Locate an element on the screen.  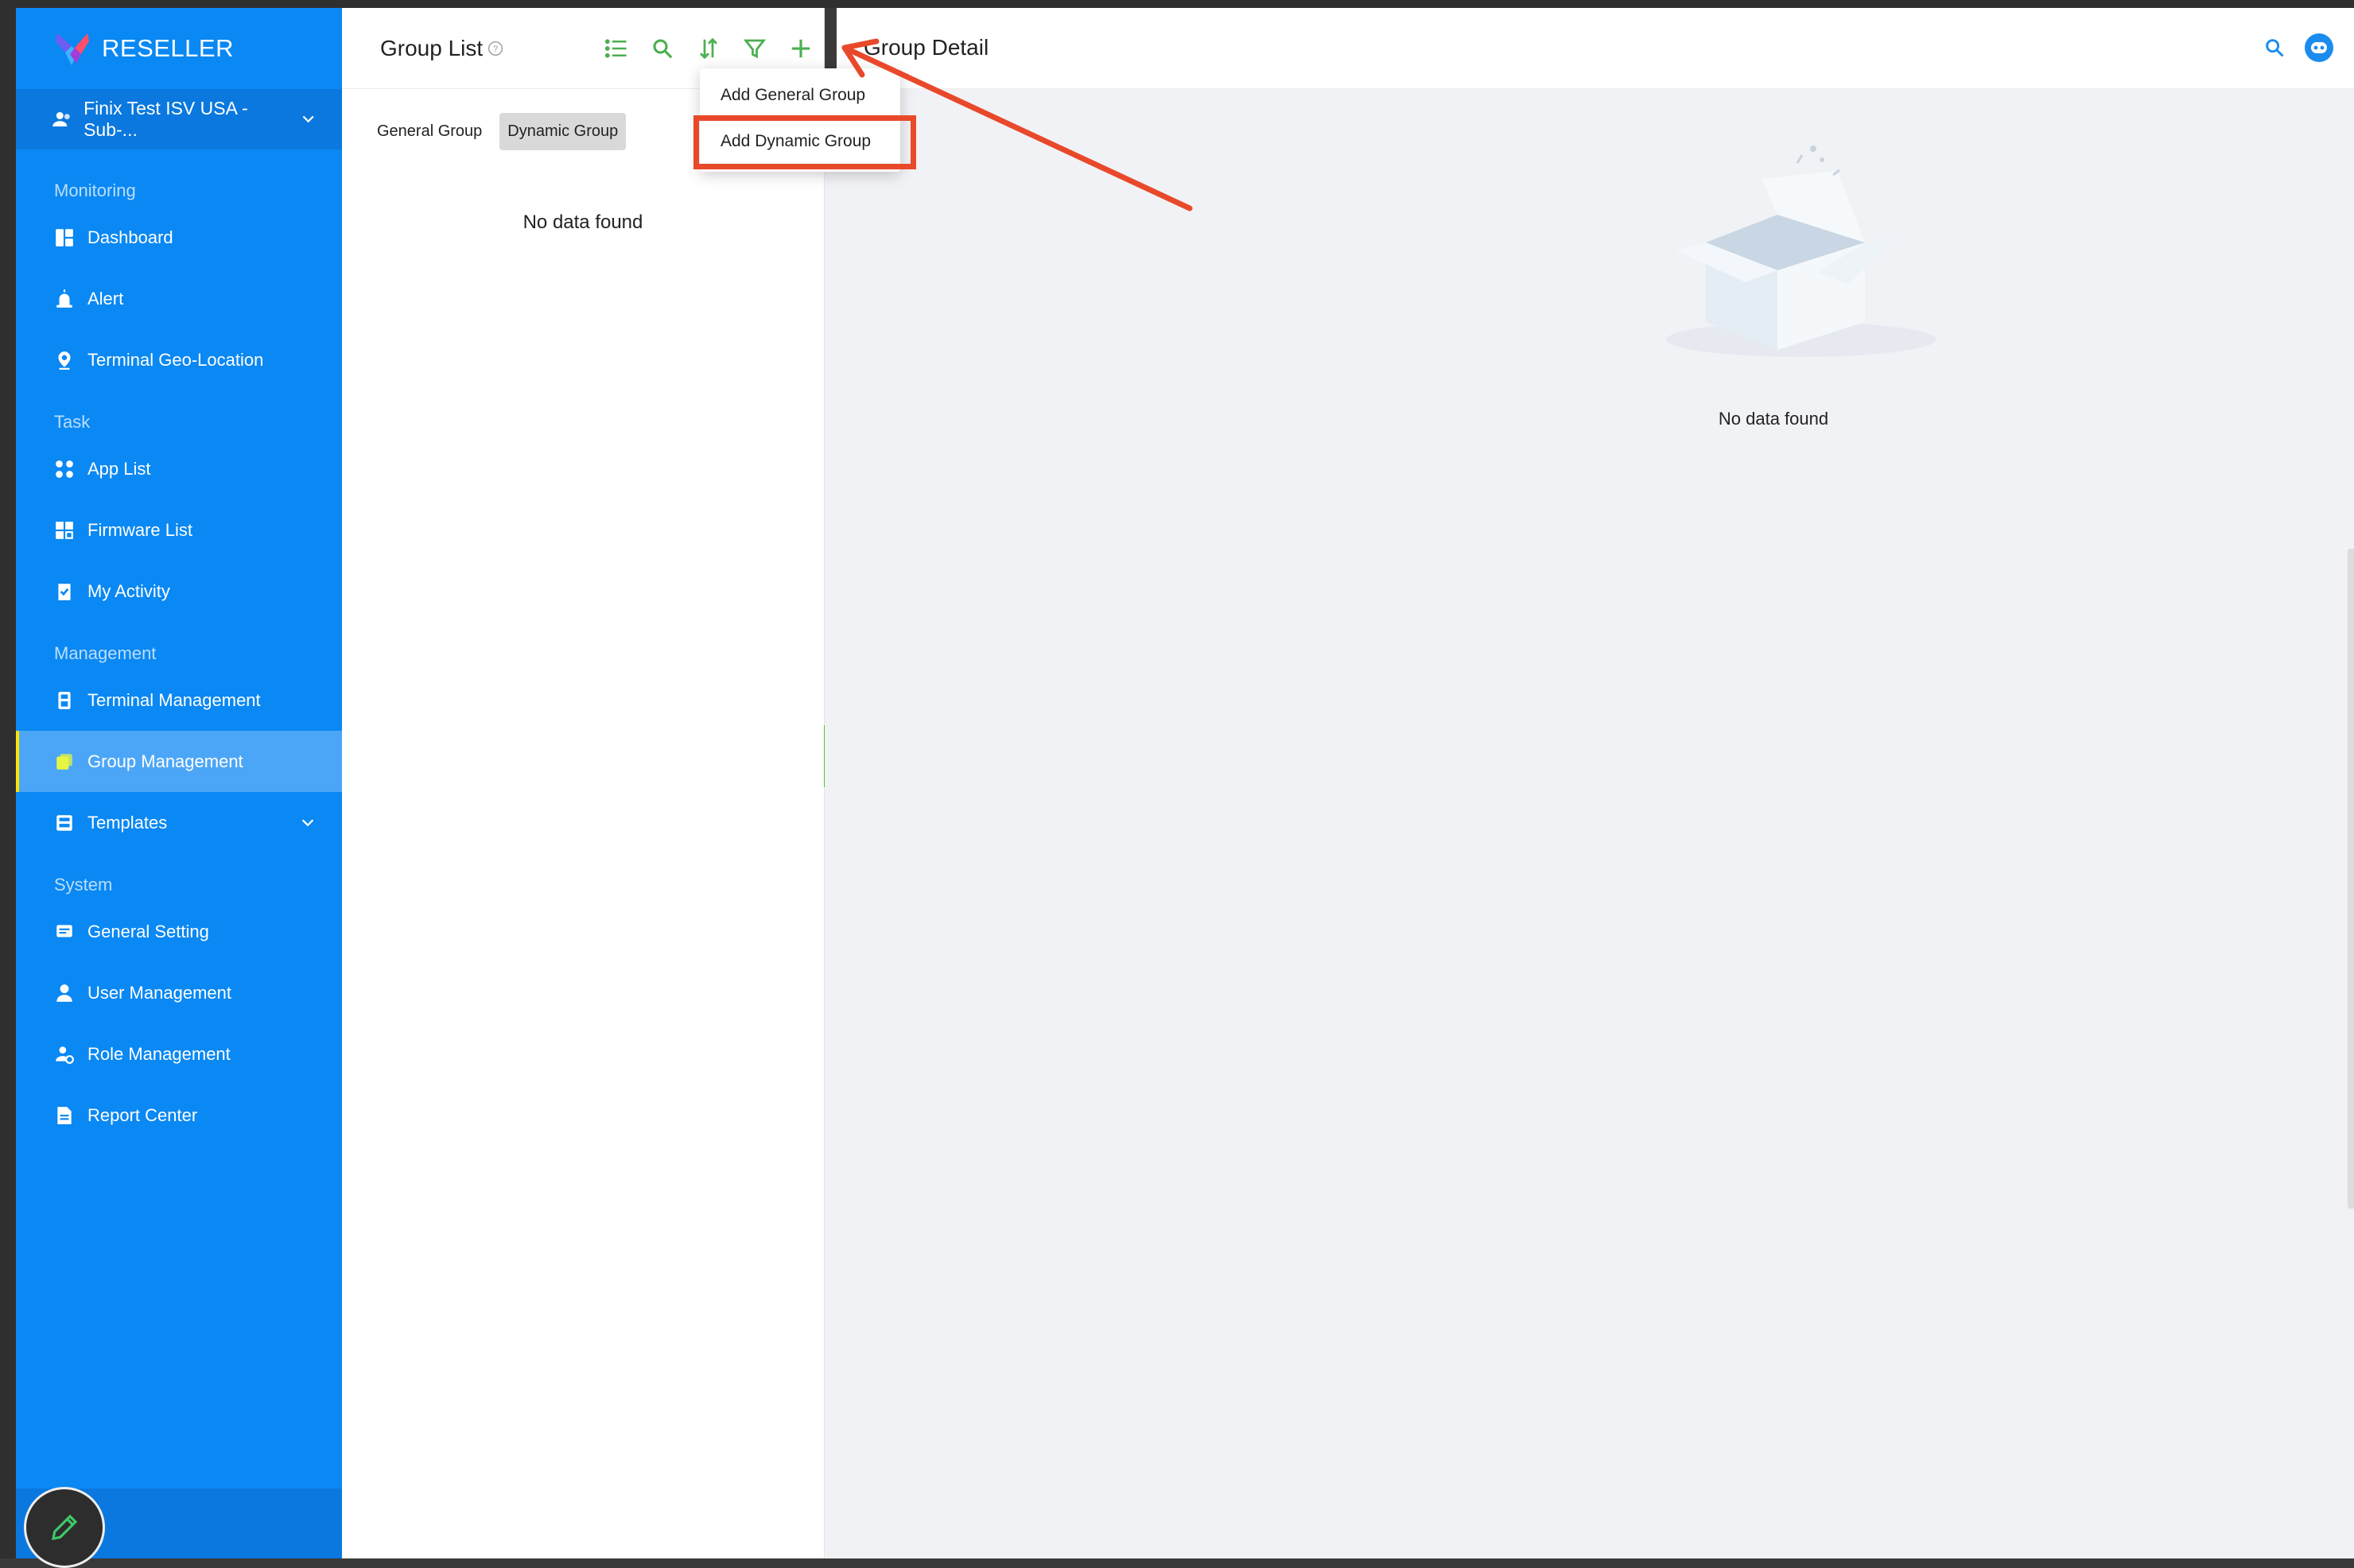
user-icon is located at coordinates (64, 993).